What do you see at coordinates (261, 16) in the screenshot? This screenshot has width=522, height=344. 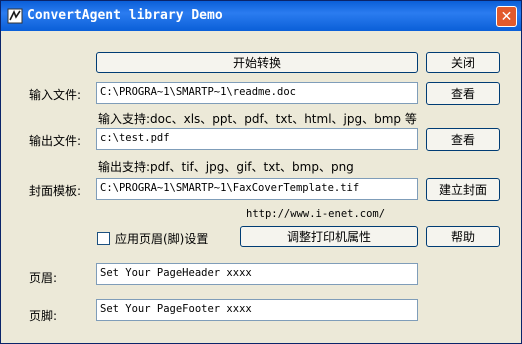 I see `title-bar: ConvertAgent library Demo ✕` at bounding box center [261, 16].